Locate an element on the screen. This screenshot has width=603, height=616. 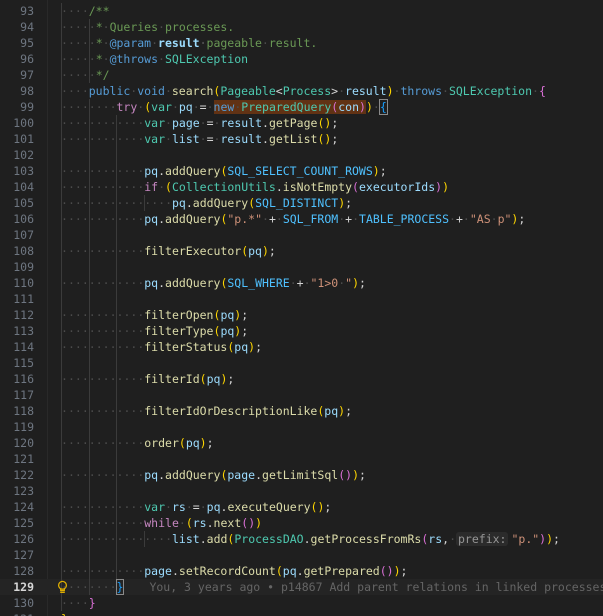
line-number: 119 is located at coordinates (17, 427).